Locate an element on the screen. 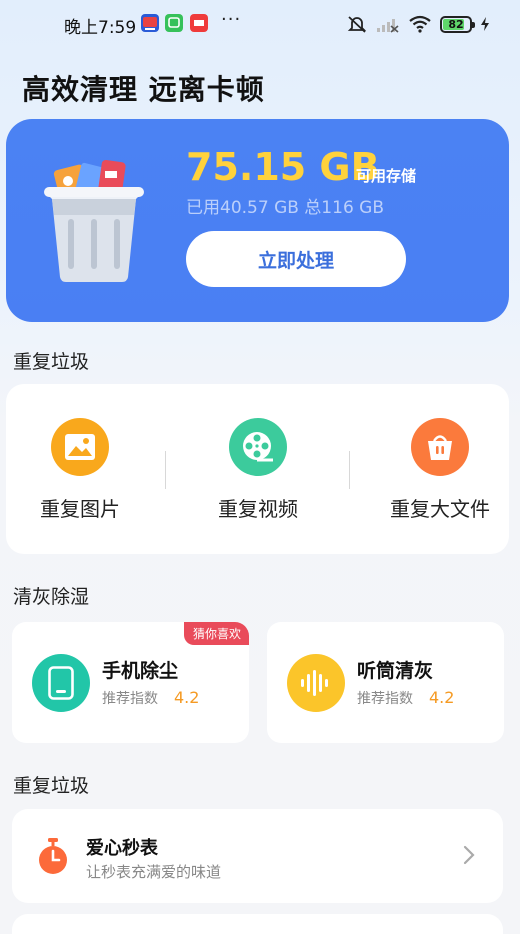 This screenshot has height=934, width=520. love-stopwatch-item: 爱心秒表 让秒表充满爱的味道 is located at coordinates (257, 856).